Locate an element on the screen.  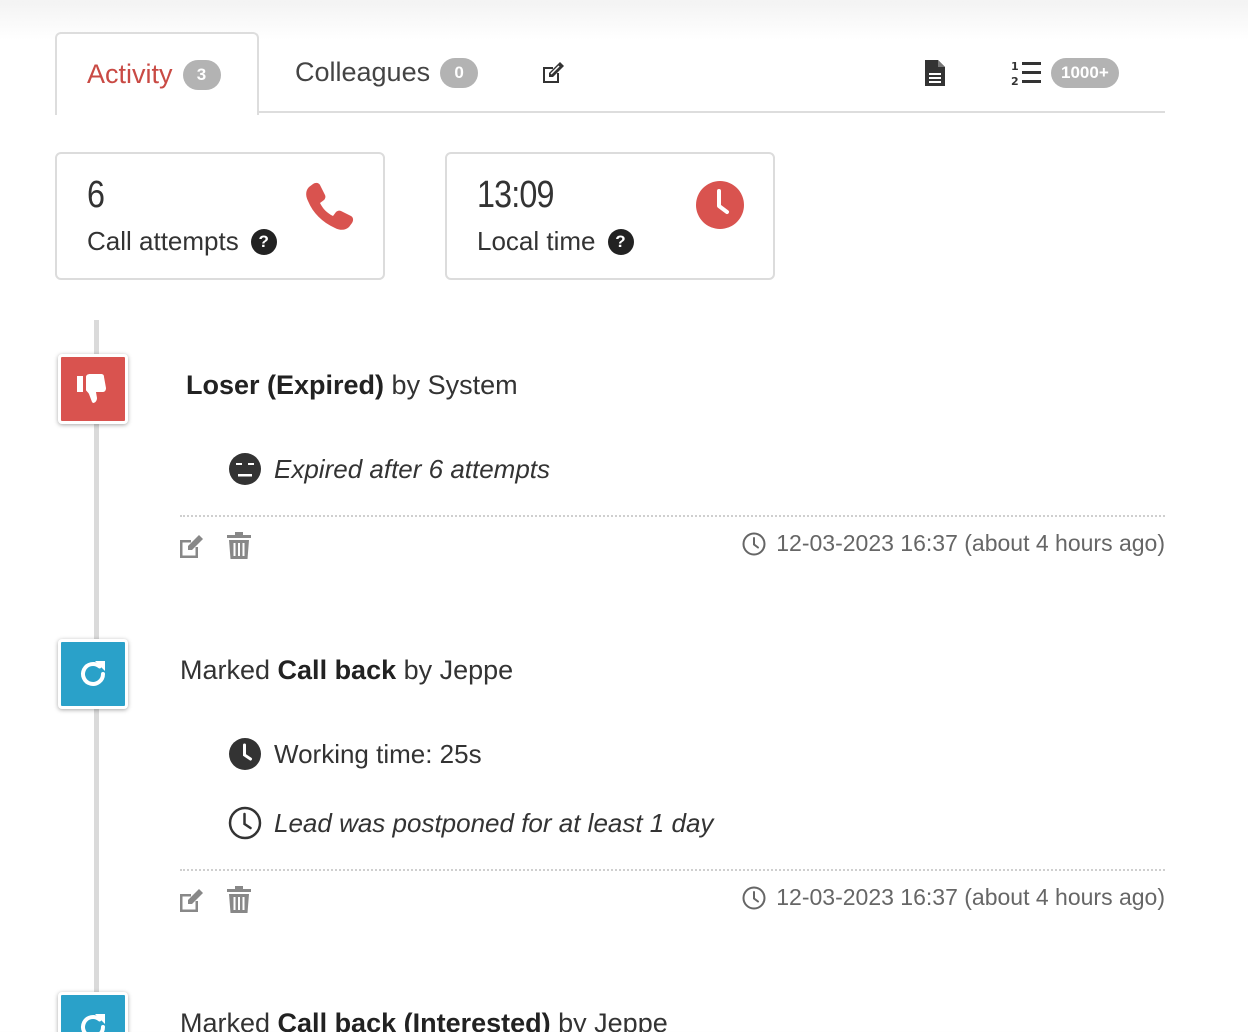
local-time-value: 13:09 is located at coordinates (515, 195).